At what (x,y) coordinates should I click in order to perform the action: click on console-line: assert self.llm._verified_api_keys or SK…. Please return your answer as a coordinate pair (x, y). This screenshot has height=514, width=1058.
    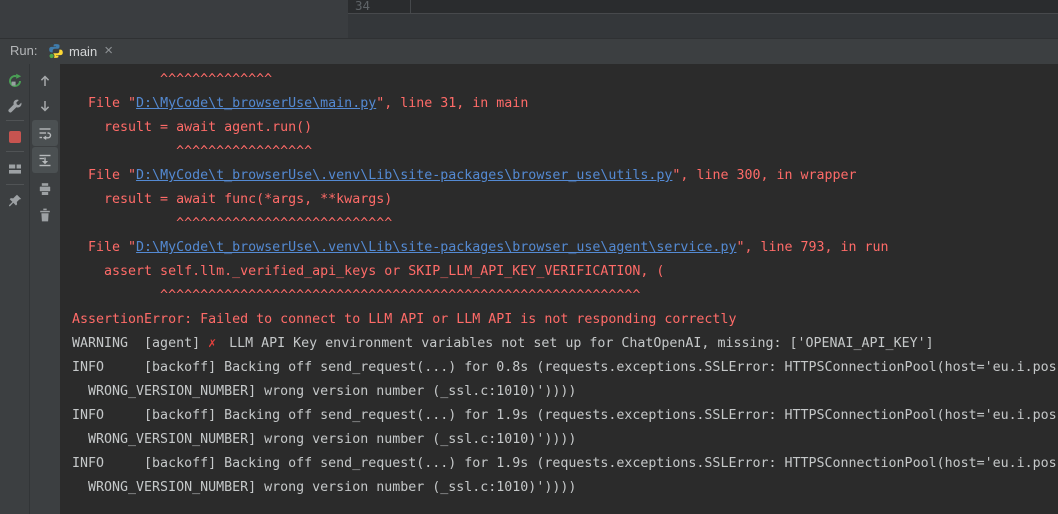
    Looking at the image, I should click on (564, 272).